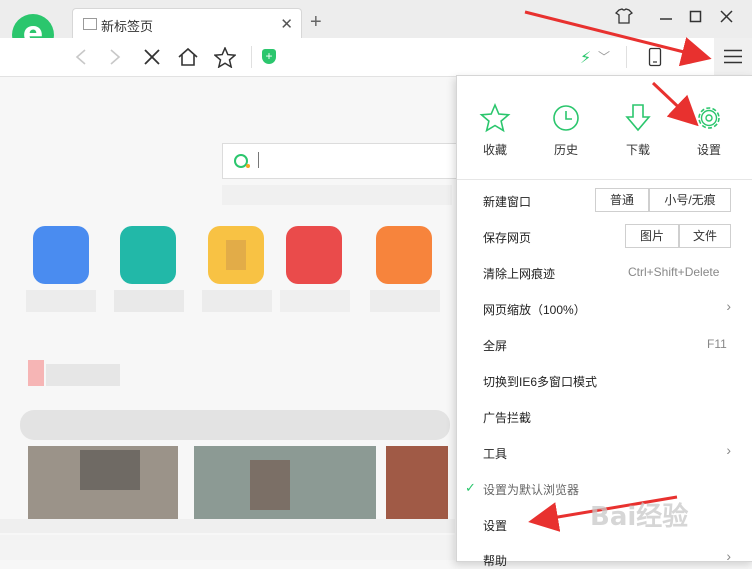 This screenshot has width=752, height=569. I want to click on phone-icon, so click(655, 57).